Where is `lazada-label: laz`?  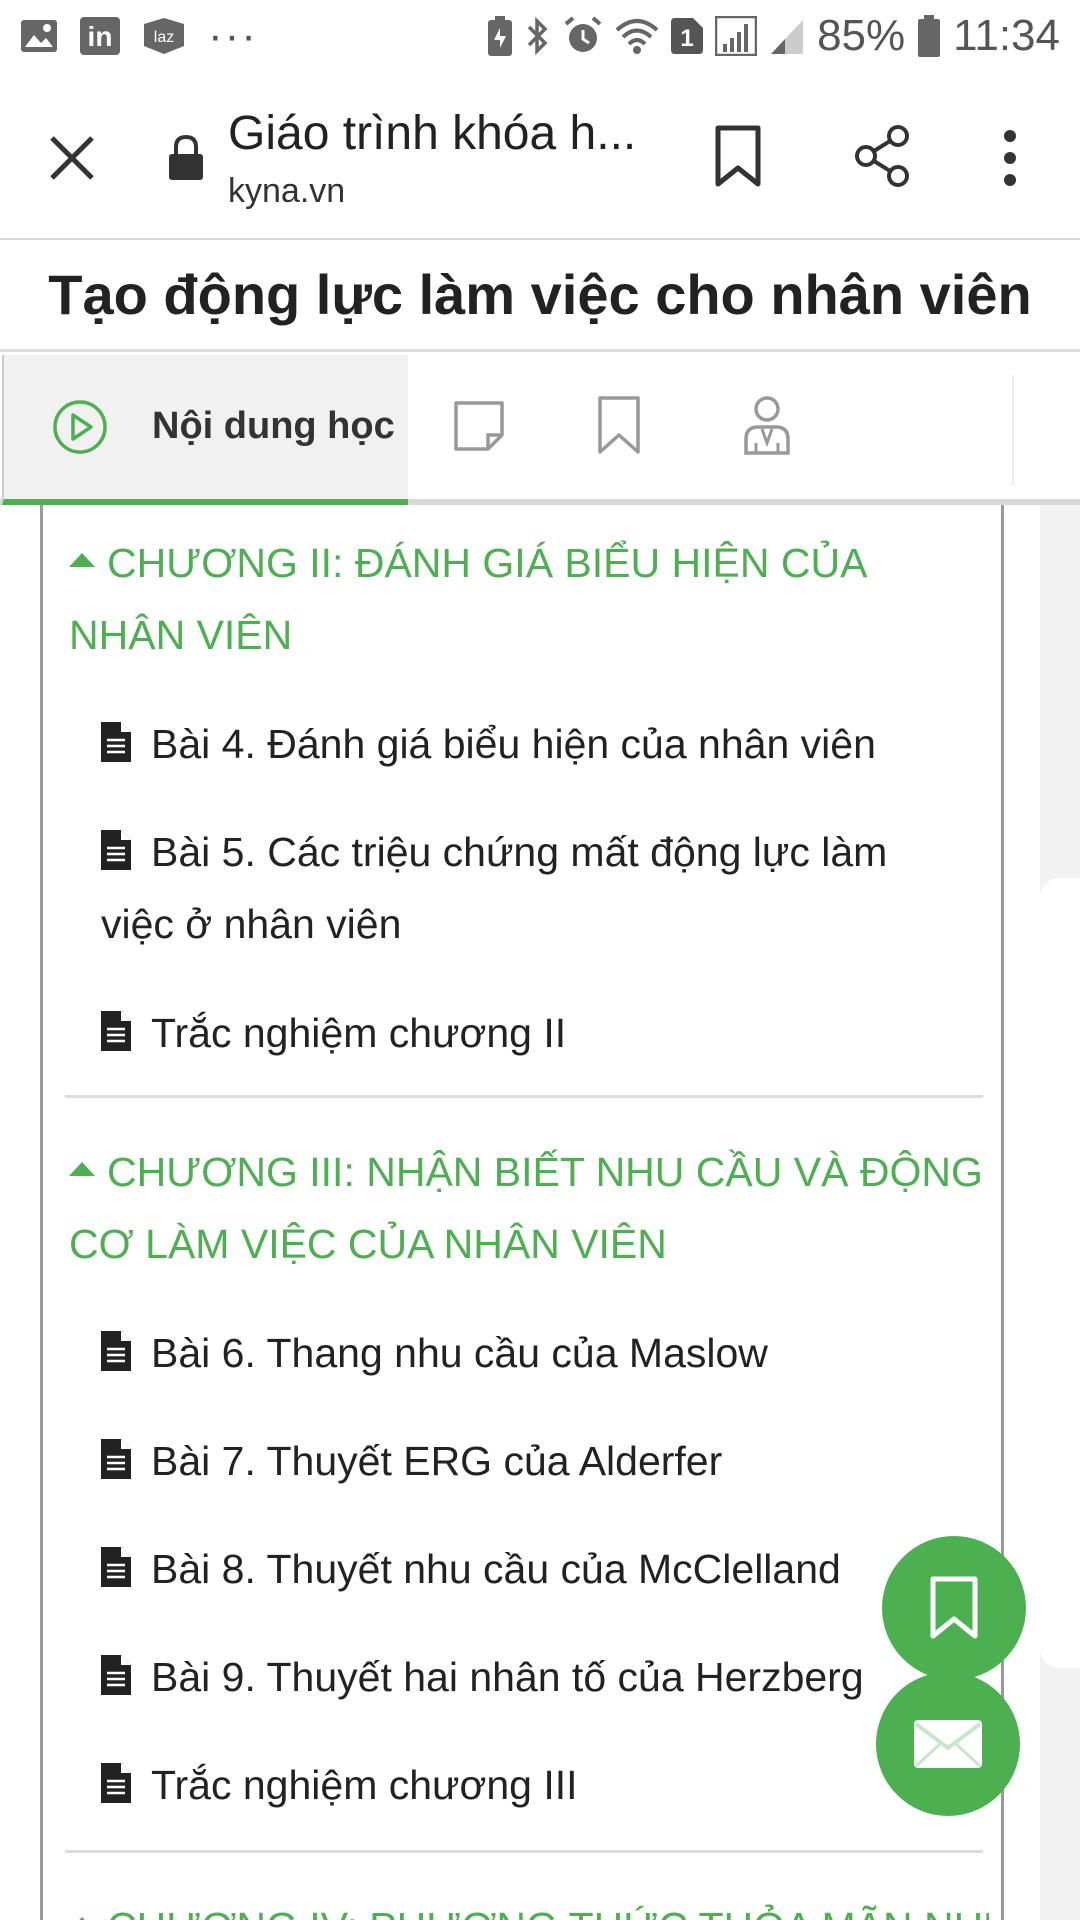 lazada-label: laz is located at coordinates (164, 37).